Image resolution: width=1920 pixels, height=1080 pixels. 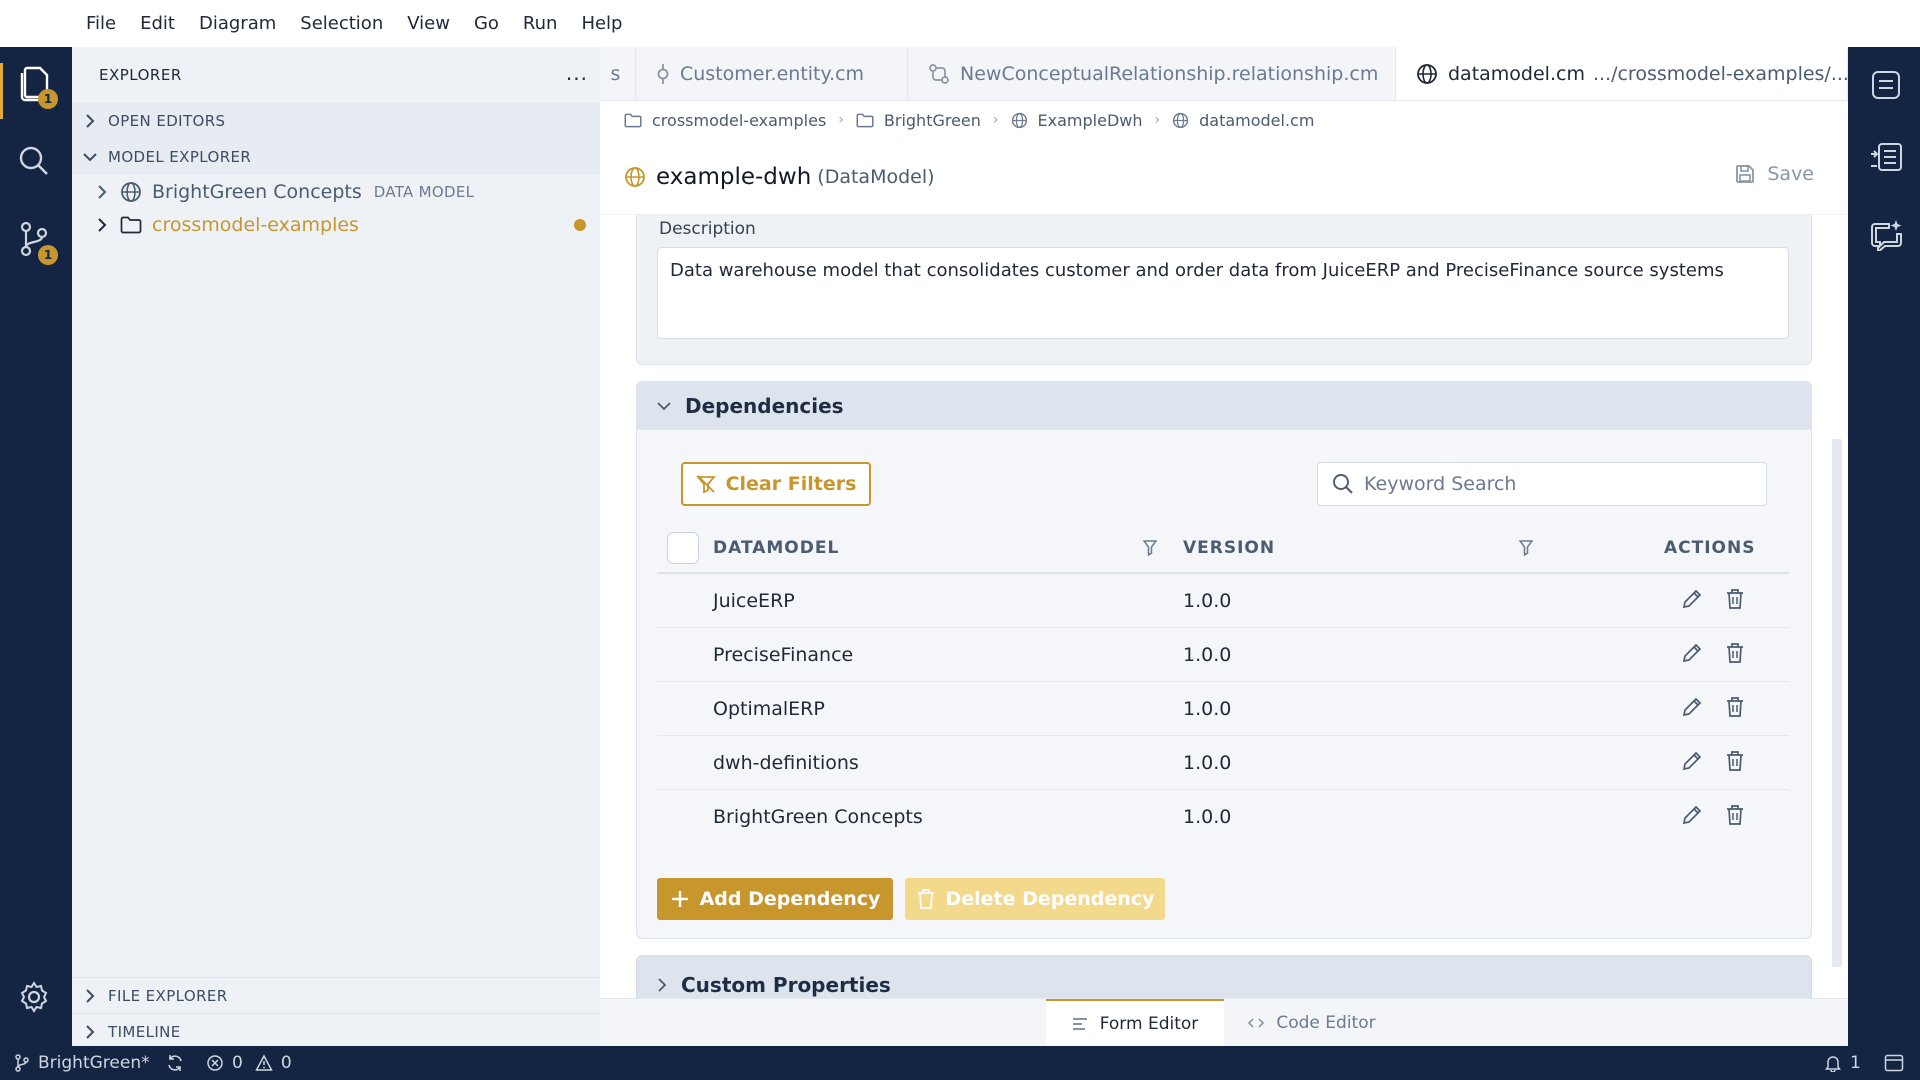 What do you see at coordinates (1710, 548) in the screenshot?
I see `column-header-actions: ACTIONS` at bounding box center [1710, 548].